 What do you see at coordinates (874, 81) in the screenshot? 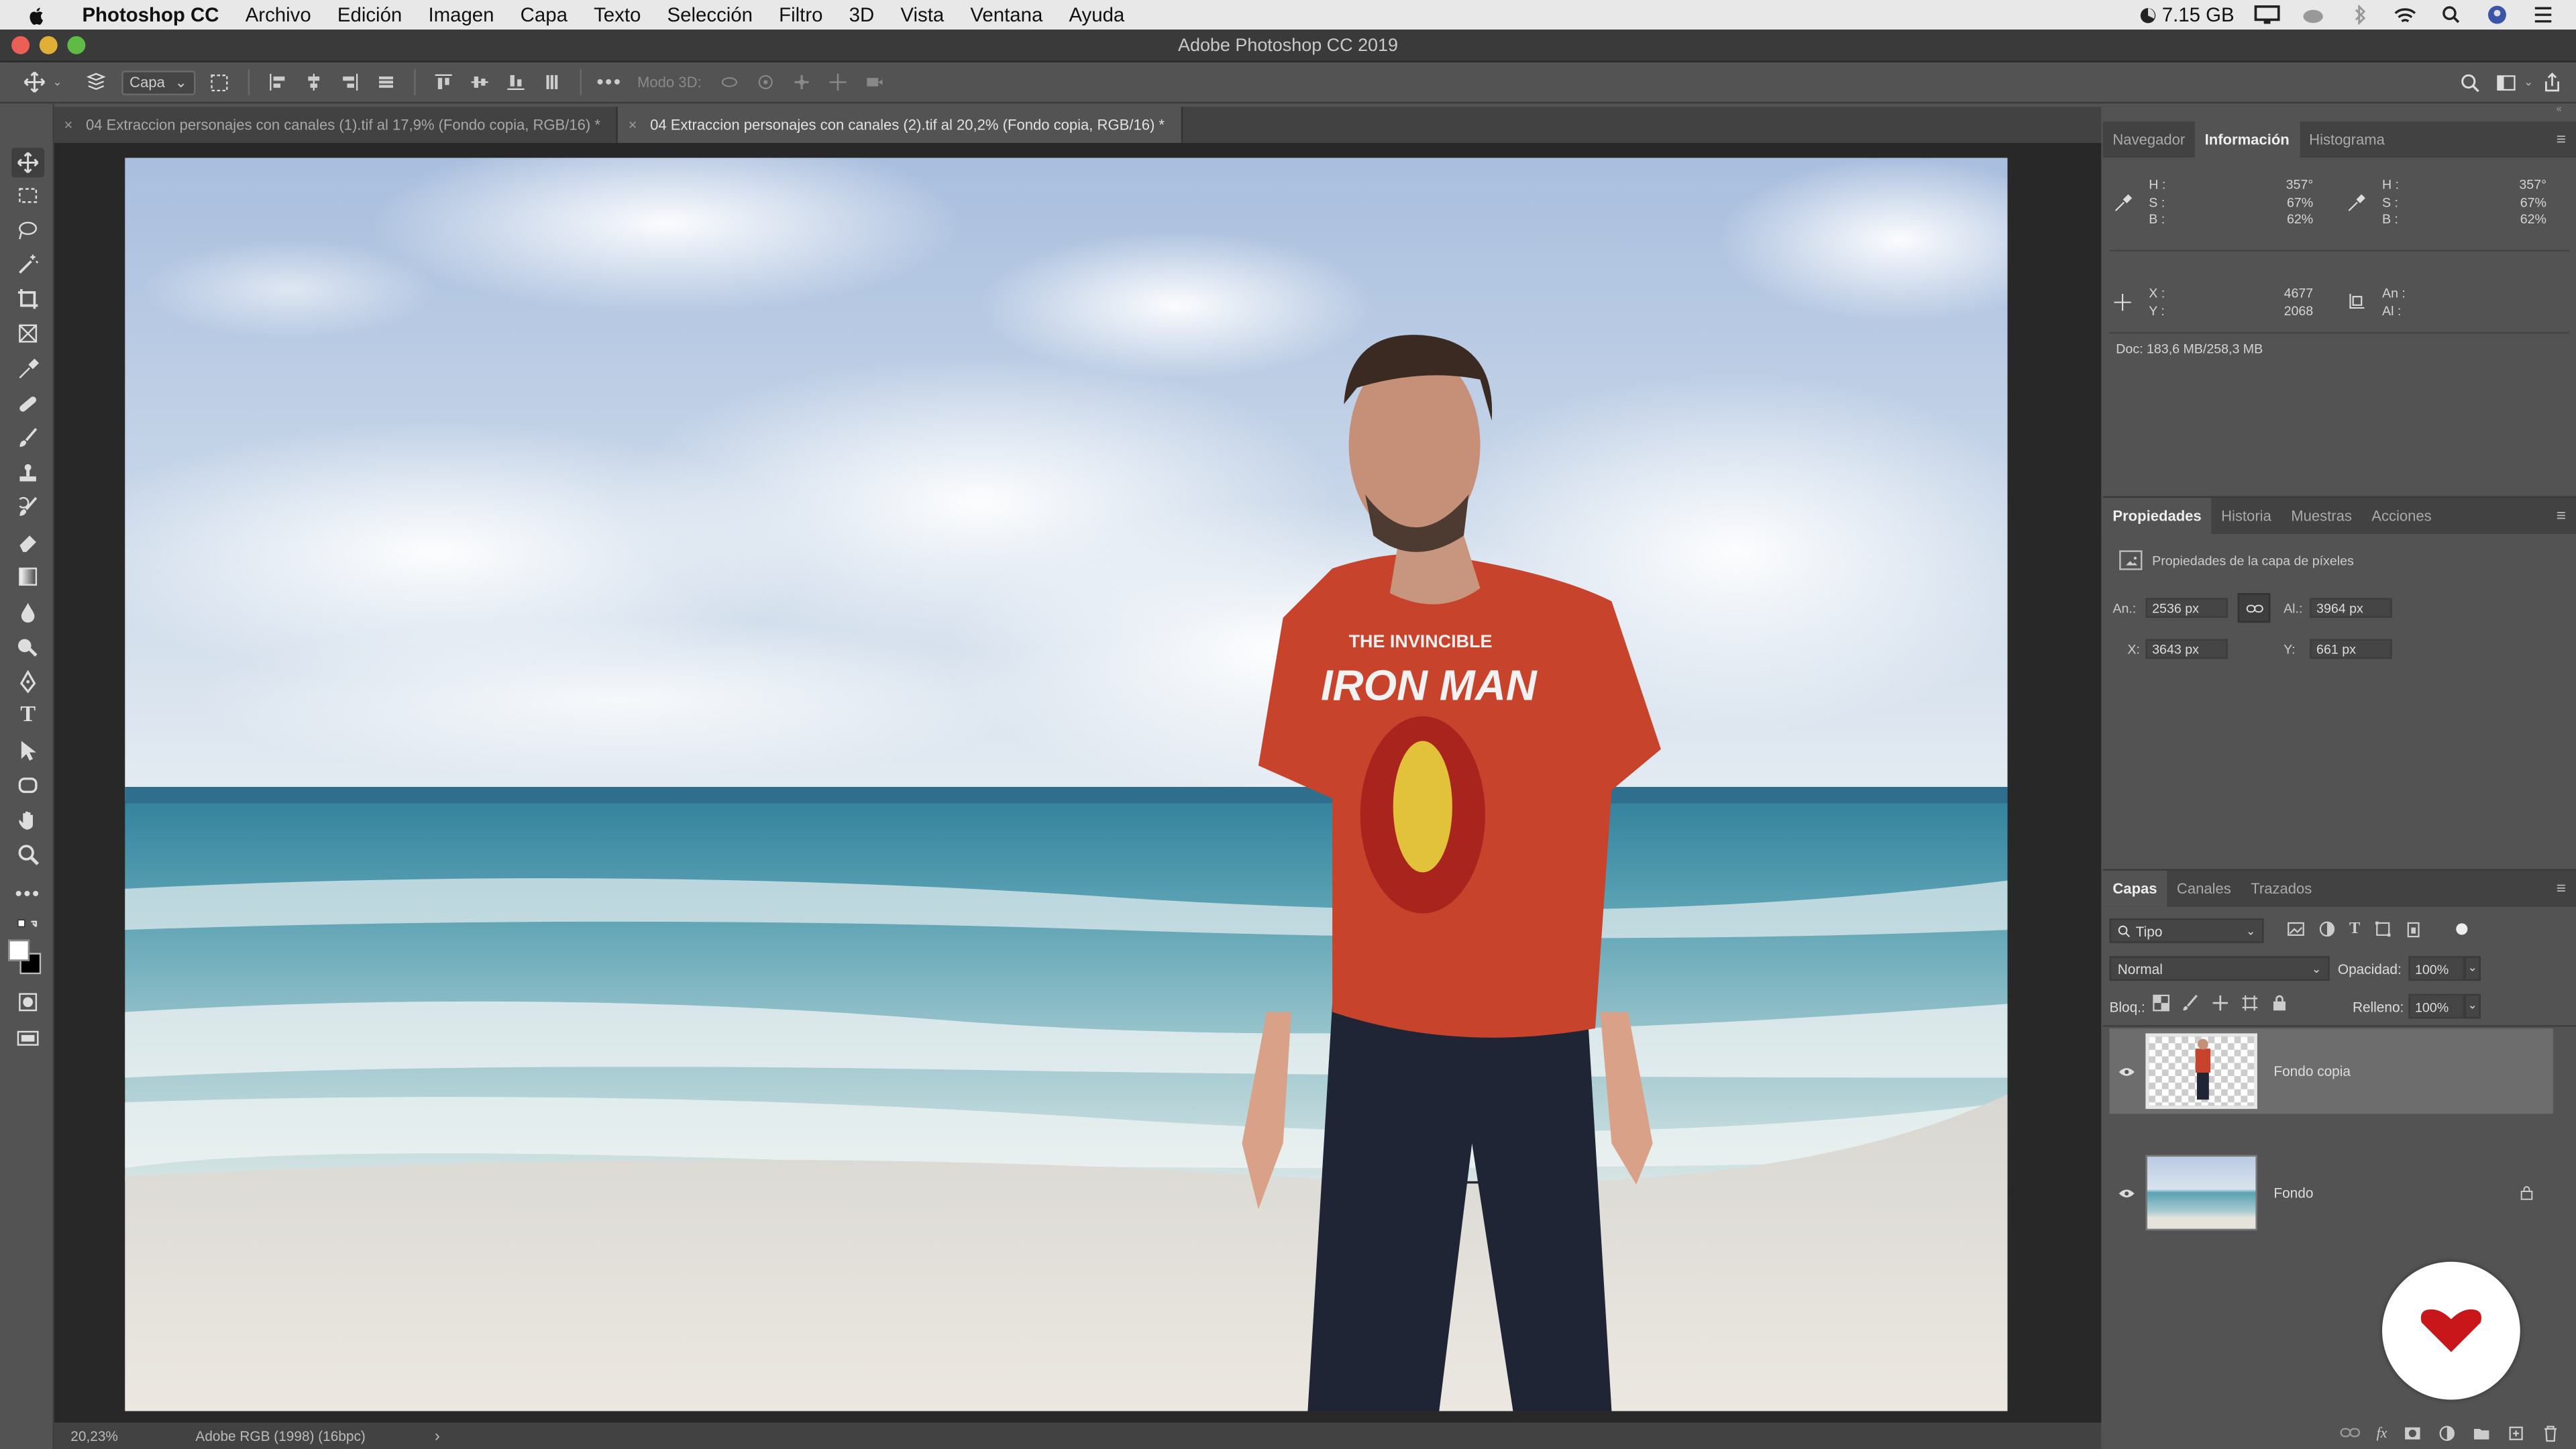
I see `scale-3d-icon` at bounding box center [874, 81].